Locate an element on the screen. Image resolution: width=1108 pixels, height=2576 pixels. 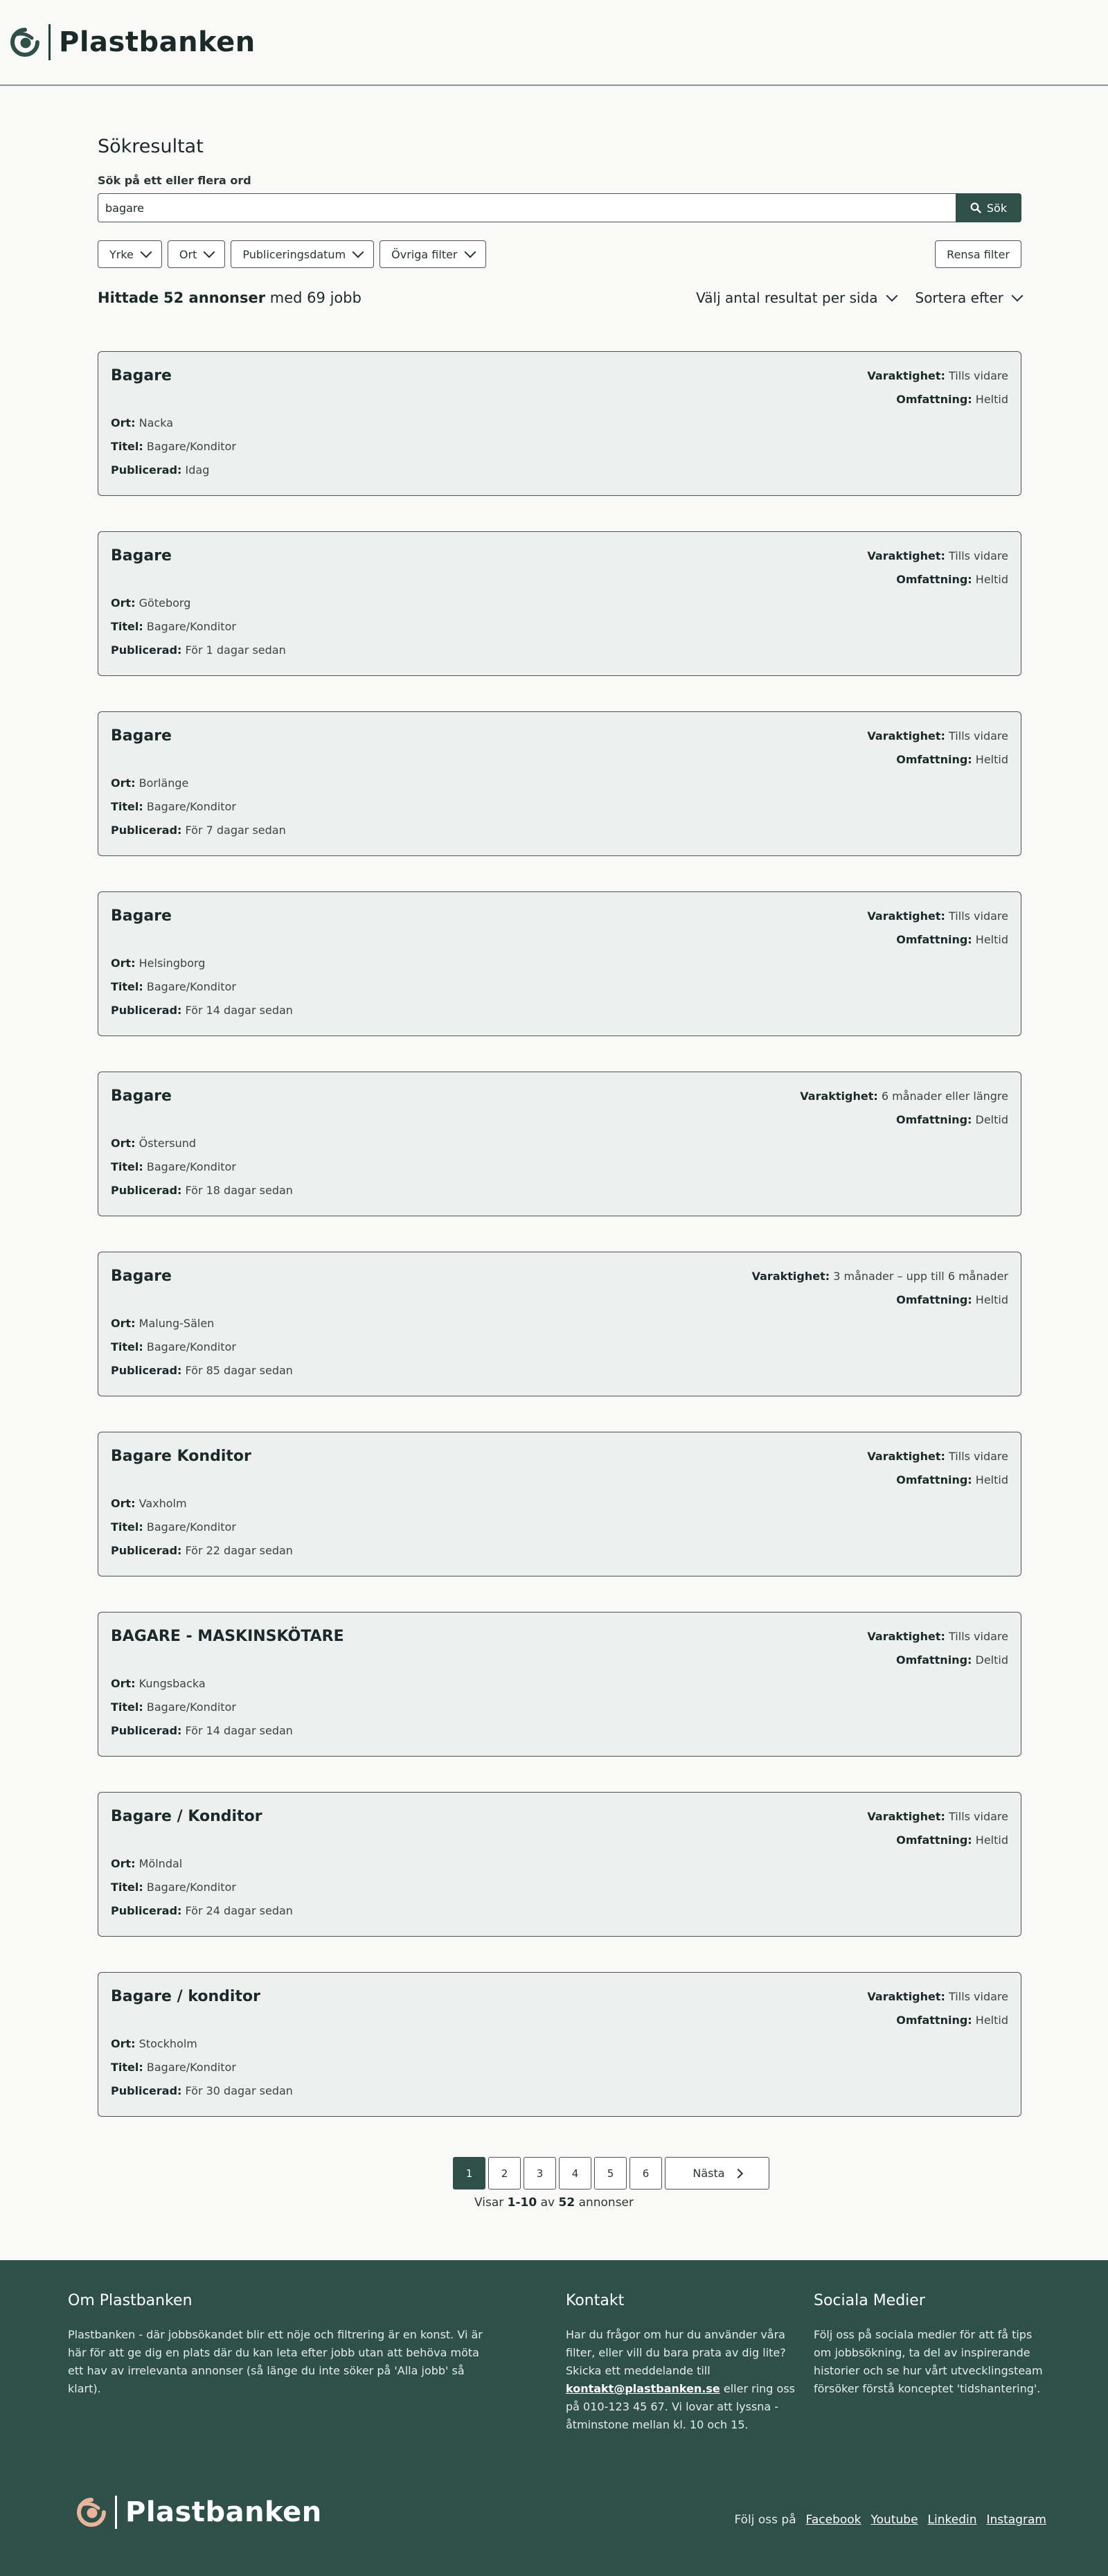
social-link-instagram: Instagram is located at coordinates (1017, 2520).